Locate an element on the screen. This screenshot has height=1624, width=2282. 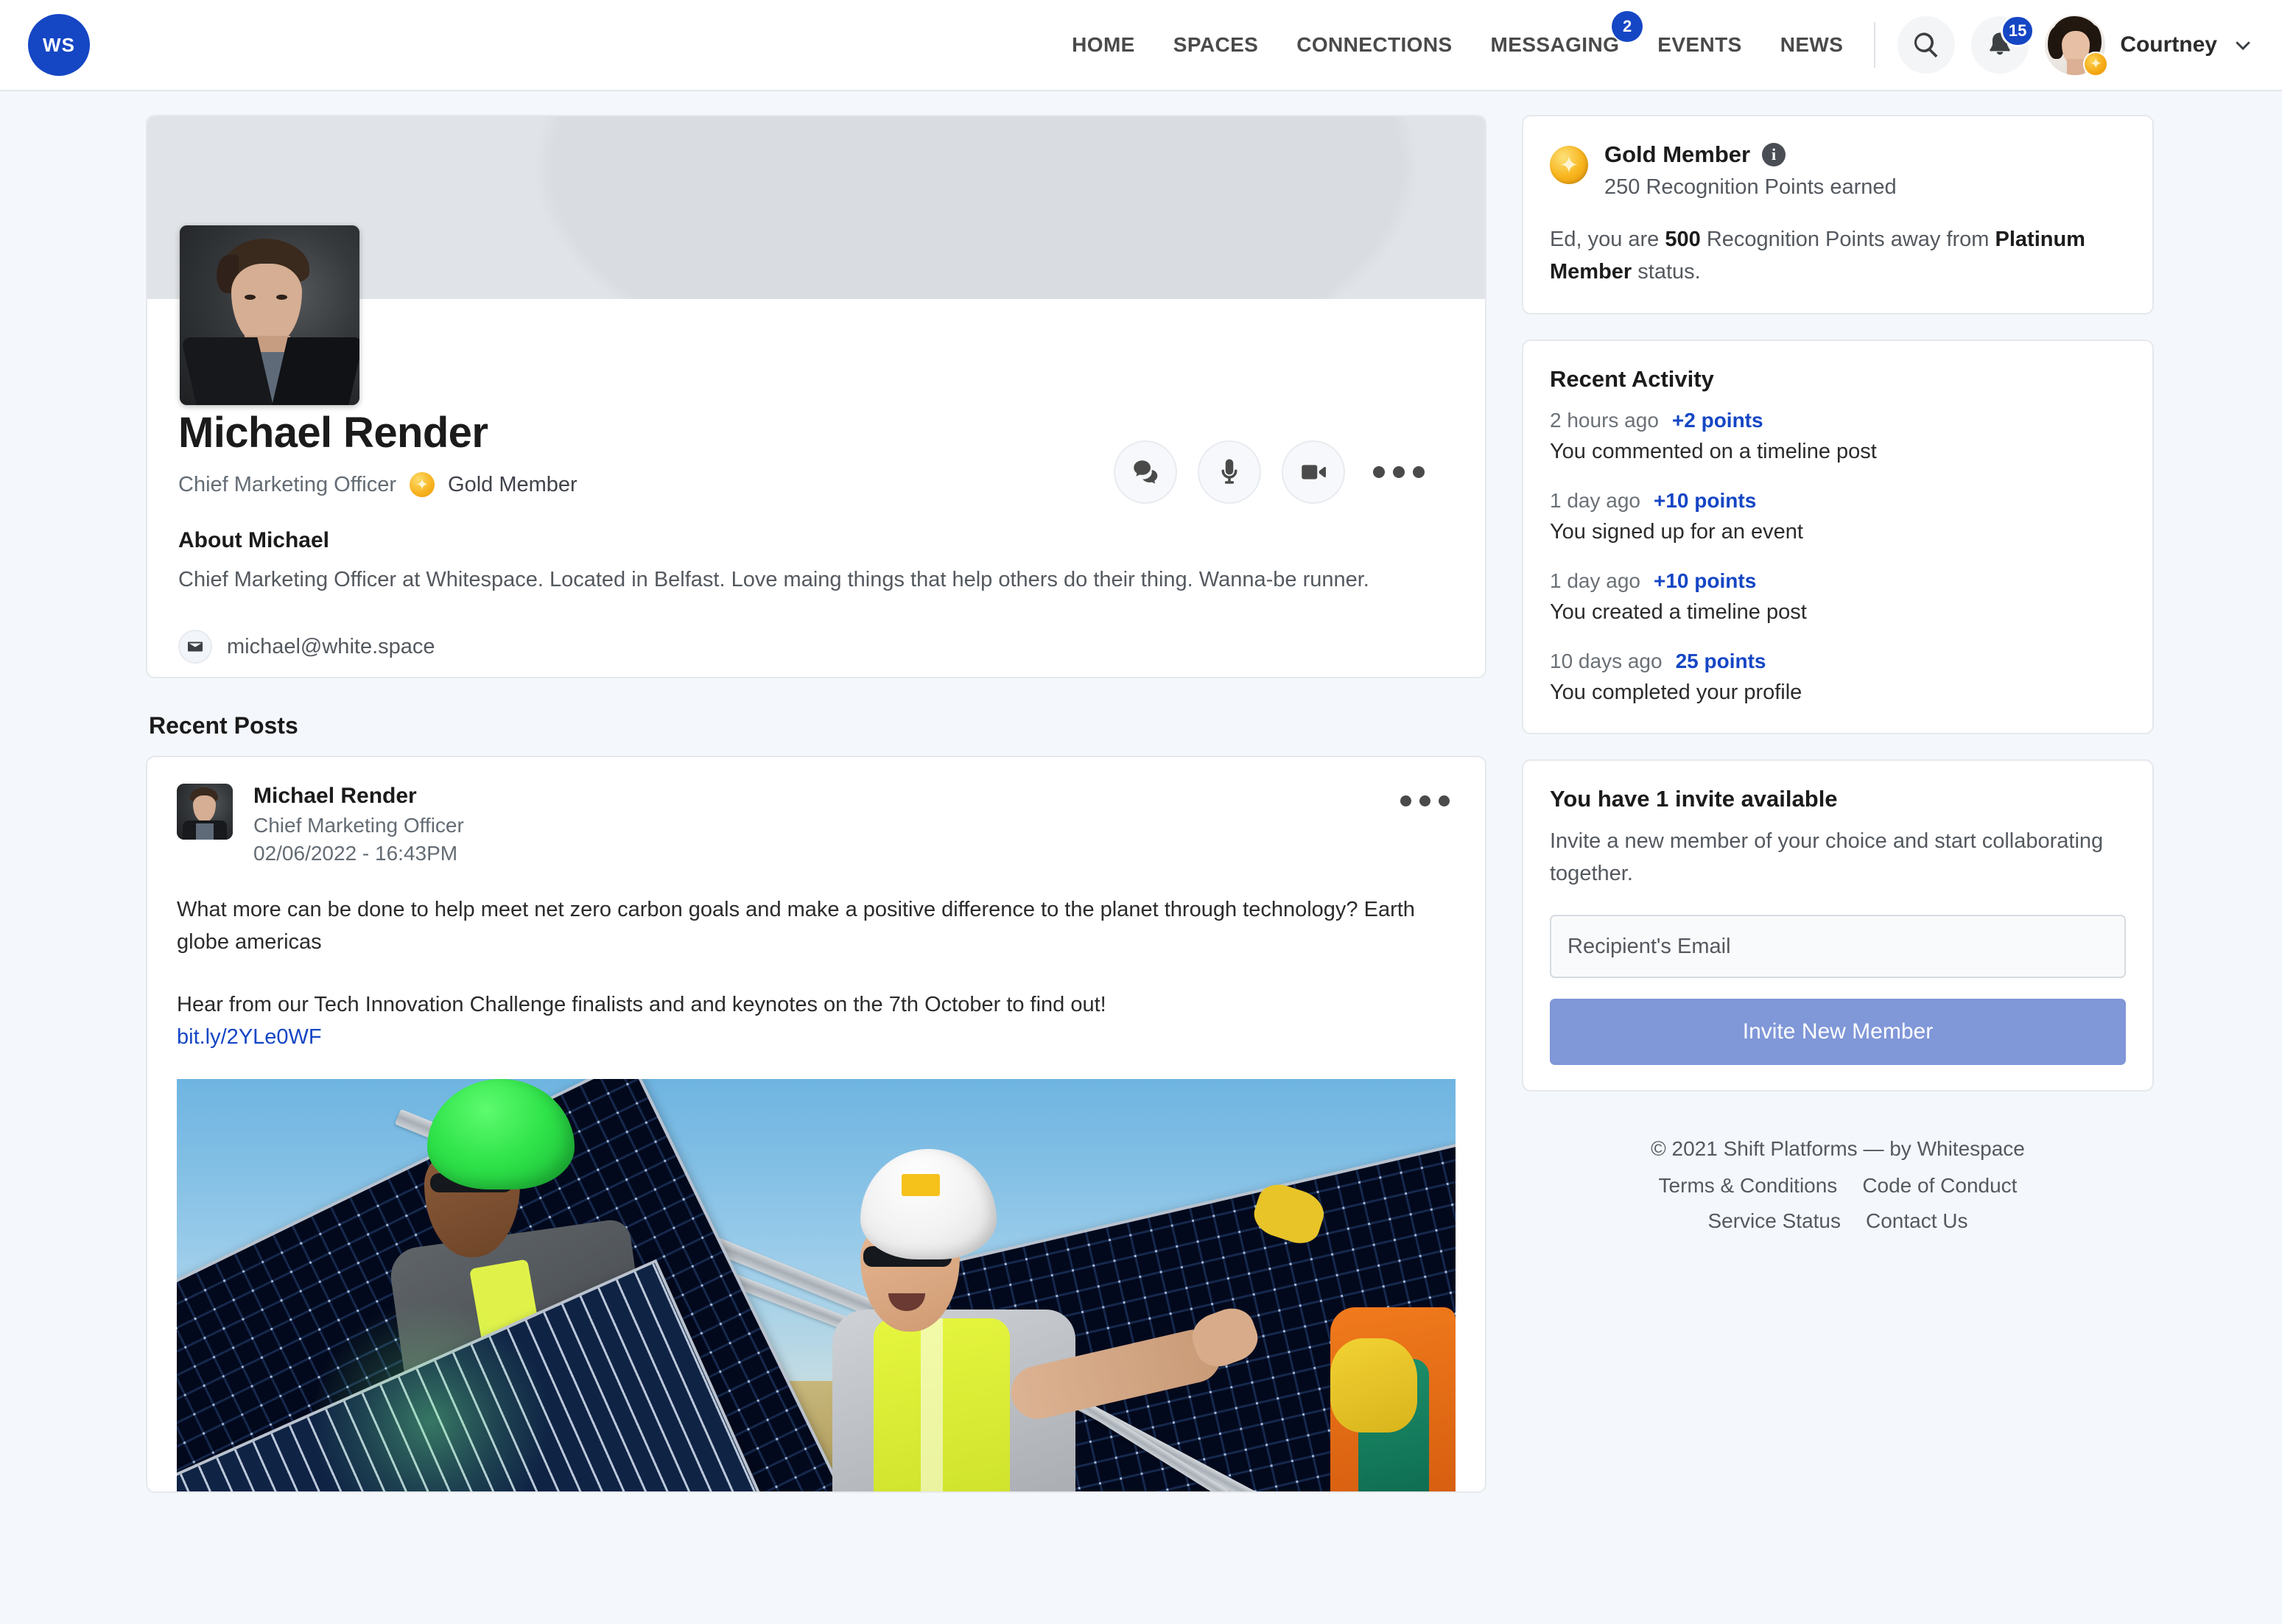
activity-time: 1 day ago is located at coordinates (1595, 581).